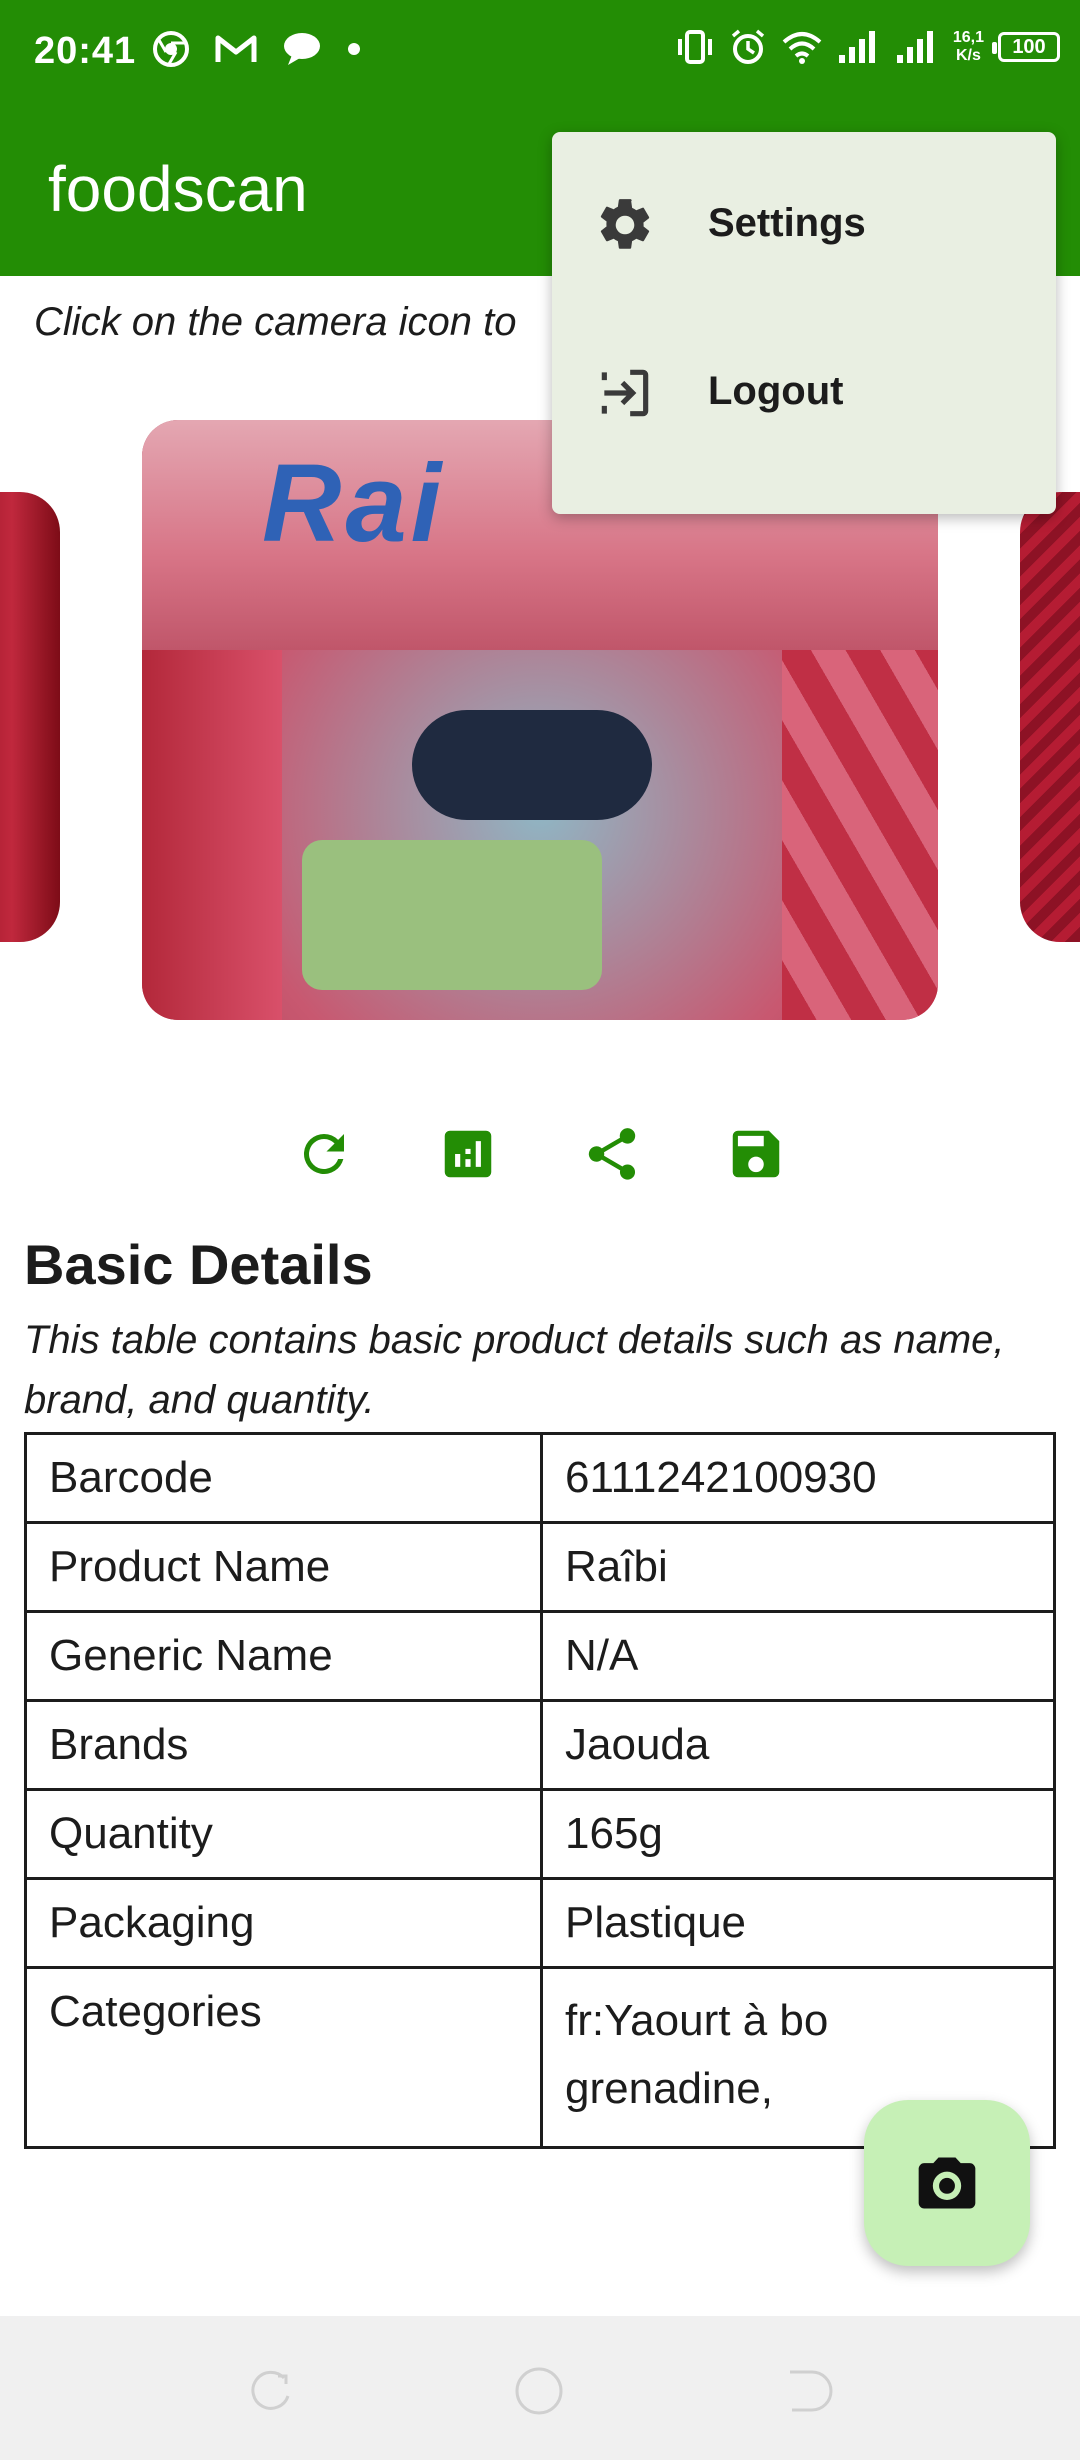 The image size is (1080, 2460). What do you see at coordinates (798, 1478) in the screenshot?
I see `table-cell-value: 6111242100930` at bounding box center [798, 1478].